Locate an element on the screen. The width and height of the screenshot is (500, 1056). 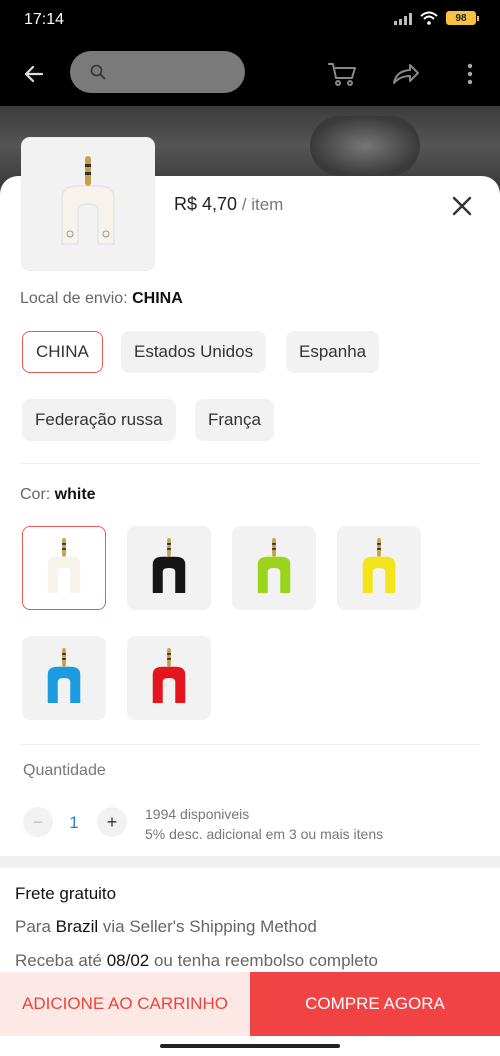
price-unit: / item is located at coordinates (260, 204).